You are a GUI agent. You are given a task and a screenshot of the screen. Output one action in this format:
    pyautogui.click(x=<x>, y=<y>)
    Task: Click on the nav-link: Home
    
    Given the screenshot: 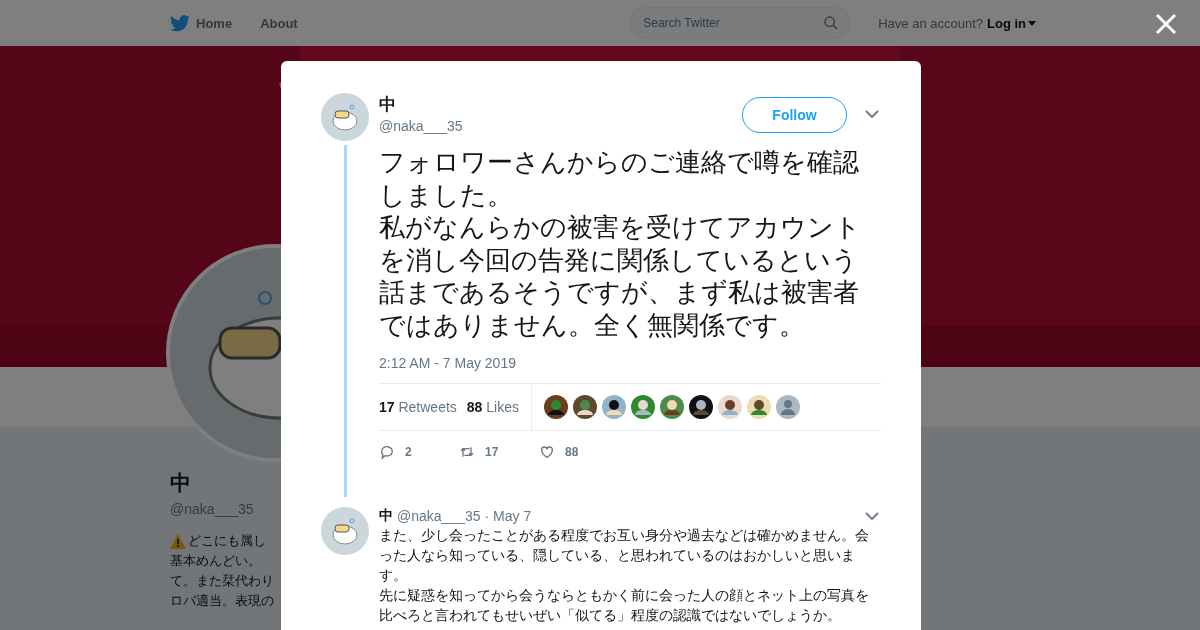 What is the action you would take?
    pyautogui.click(x=201, y=23)
    